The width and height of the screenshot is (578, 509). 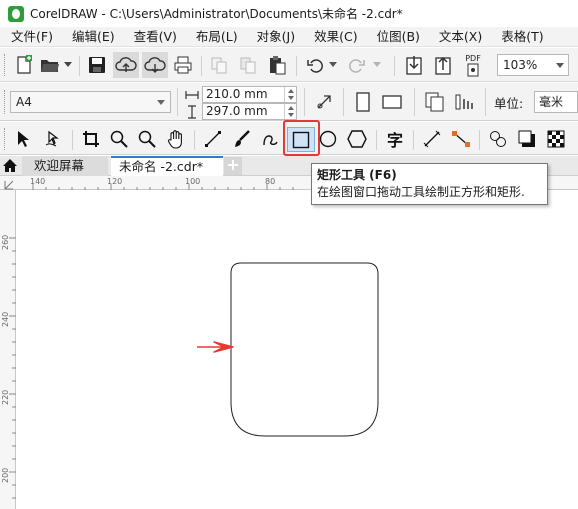 I want to click on cut-icon, so click(x=219, y=65).